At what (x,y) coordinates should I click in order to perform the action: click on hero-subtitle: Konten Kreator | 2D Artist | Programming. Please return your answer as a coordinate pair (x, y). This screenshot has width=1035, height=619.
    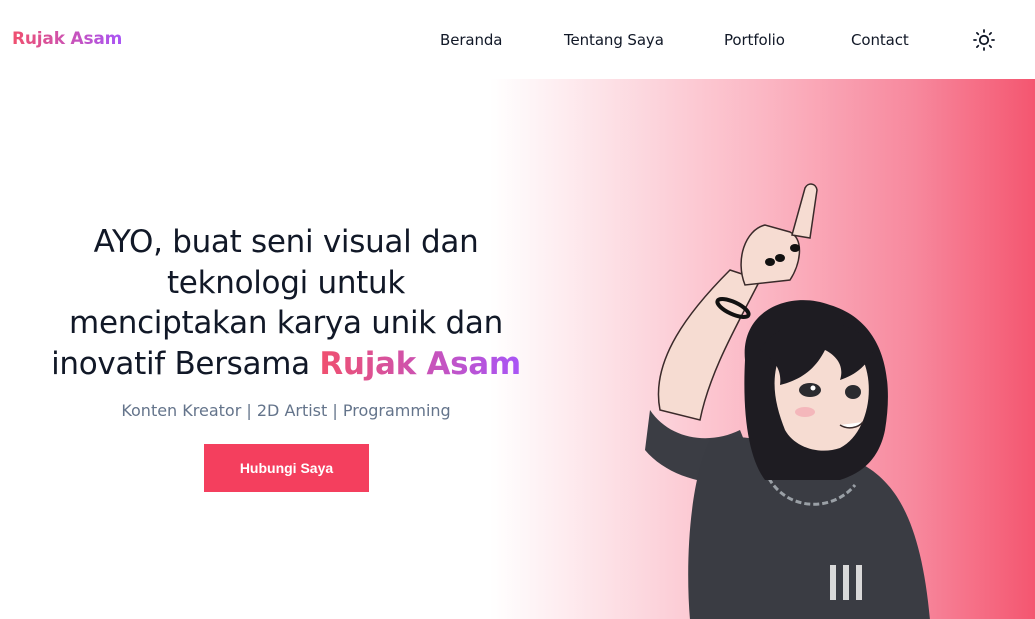
    Looking at the image, I should click on (286, 410).